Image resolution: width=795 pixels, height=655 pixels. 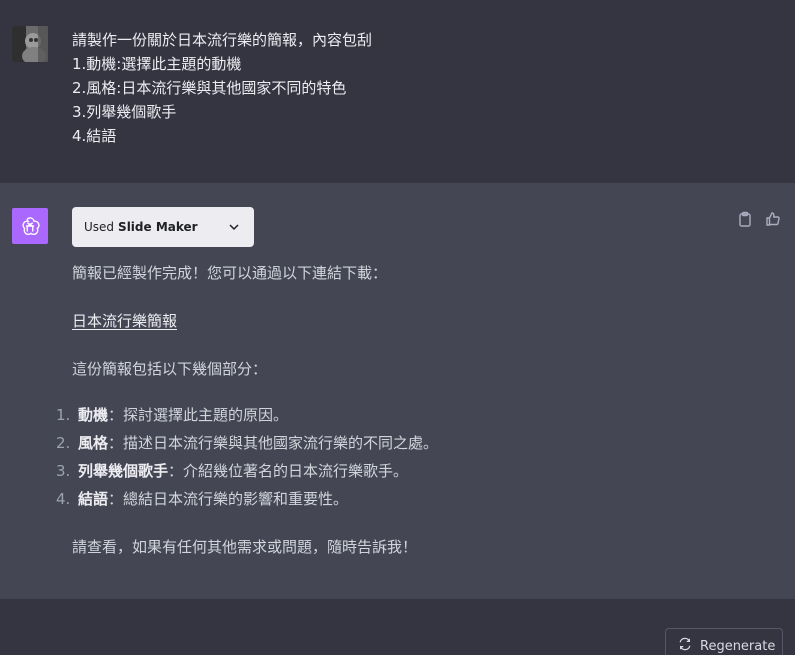 I want to click on regenerate-button: Regenerate, so click(x=724, y=641).